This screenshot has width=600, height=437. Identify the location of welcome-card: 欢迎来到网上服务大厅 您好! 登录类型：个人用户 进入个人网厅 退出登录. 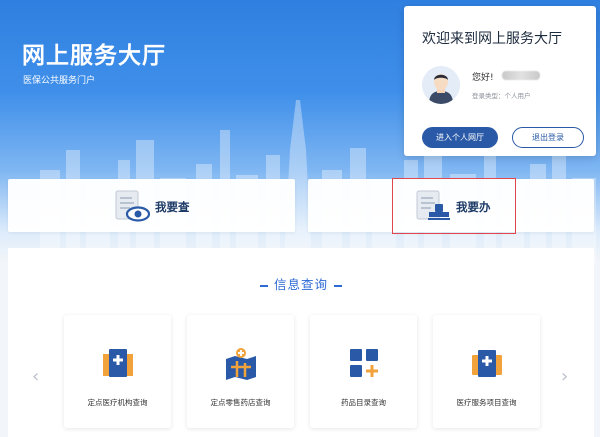
(500, 81).